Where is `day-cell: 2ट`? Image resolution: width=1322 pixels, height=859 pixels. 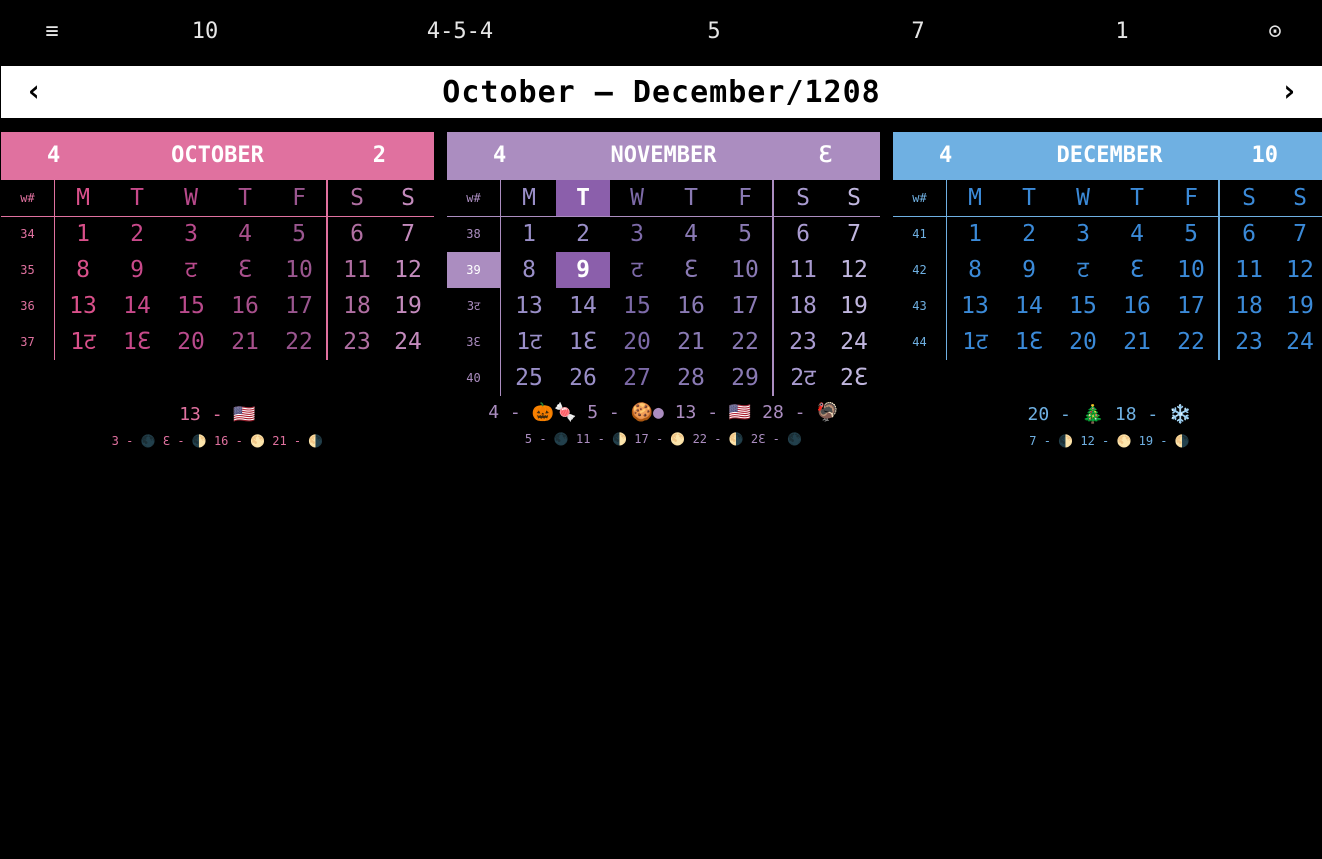 day-cell: 2ट is located at coordinates (803, 378).